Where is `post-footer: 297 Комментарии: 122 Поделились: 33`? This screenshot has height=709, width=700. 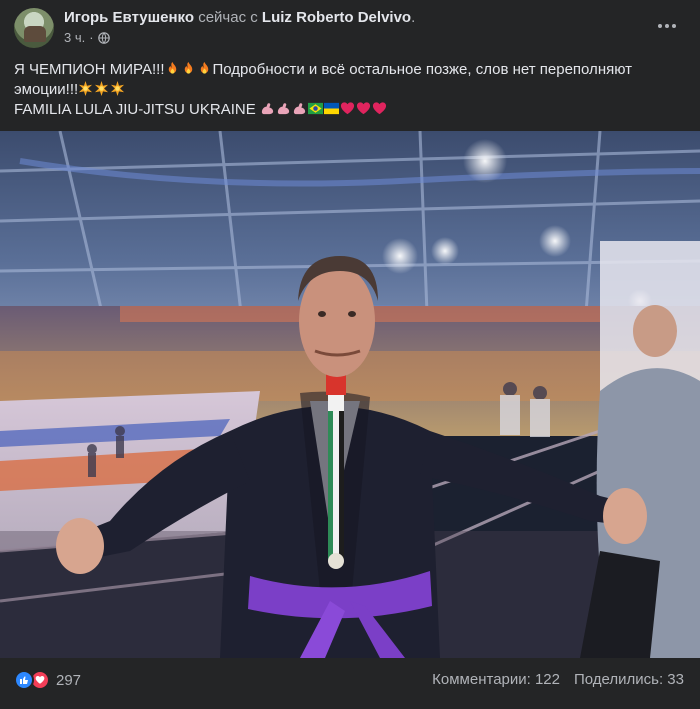 post-footer: 297 Комментарии: 122 Поделились: 33 is located at coordinates (350, 683).